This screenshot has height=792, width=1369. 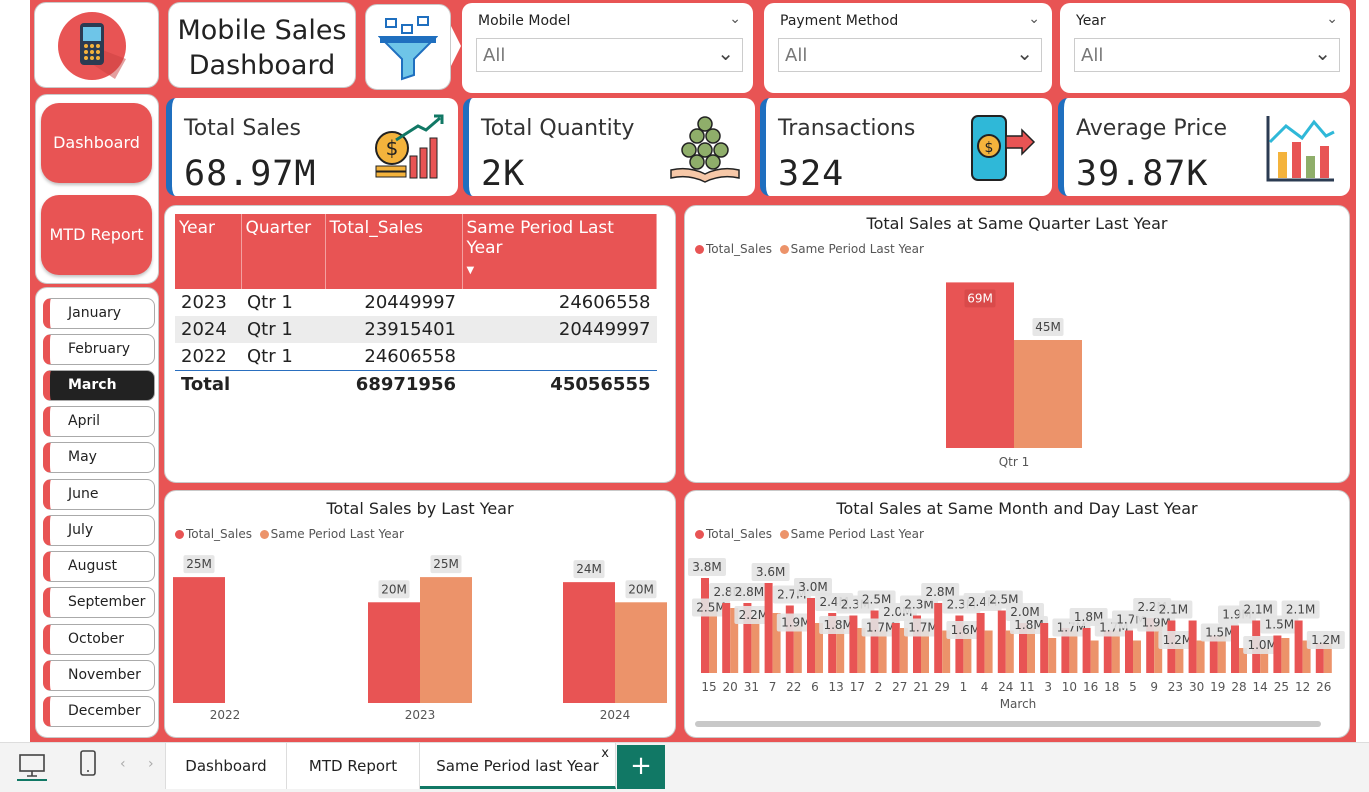 I want to click on mobile-view-icon, so click(x=88, y=764).